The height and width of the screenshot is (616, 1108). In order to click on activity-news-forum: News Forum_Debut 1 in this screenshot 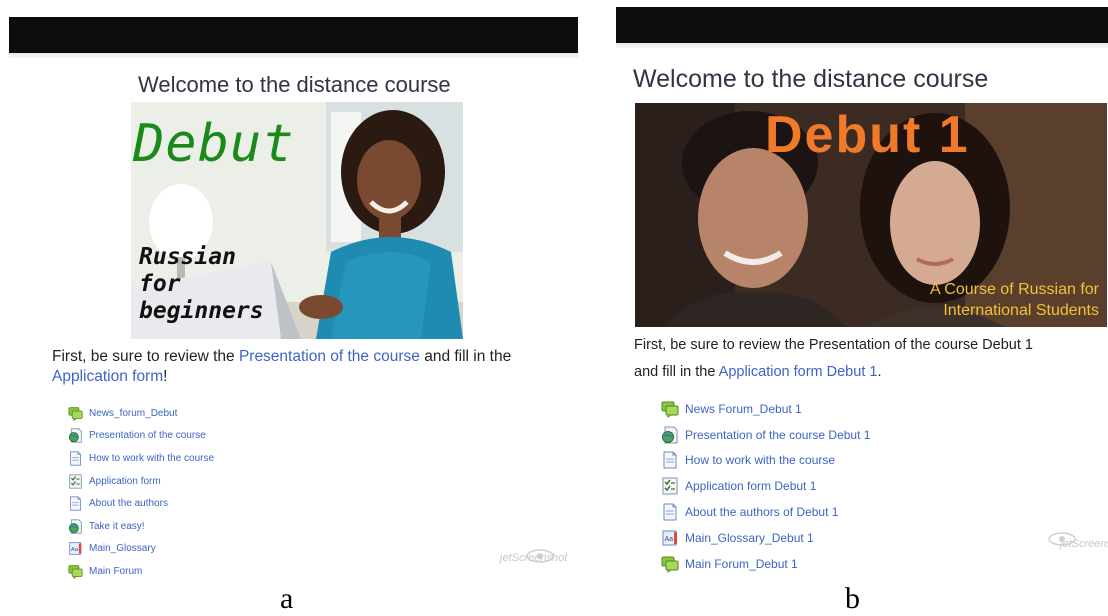, I will do `click(765, 409)`.